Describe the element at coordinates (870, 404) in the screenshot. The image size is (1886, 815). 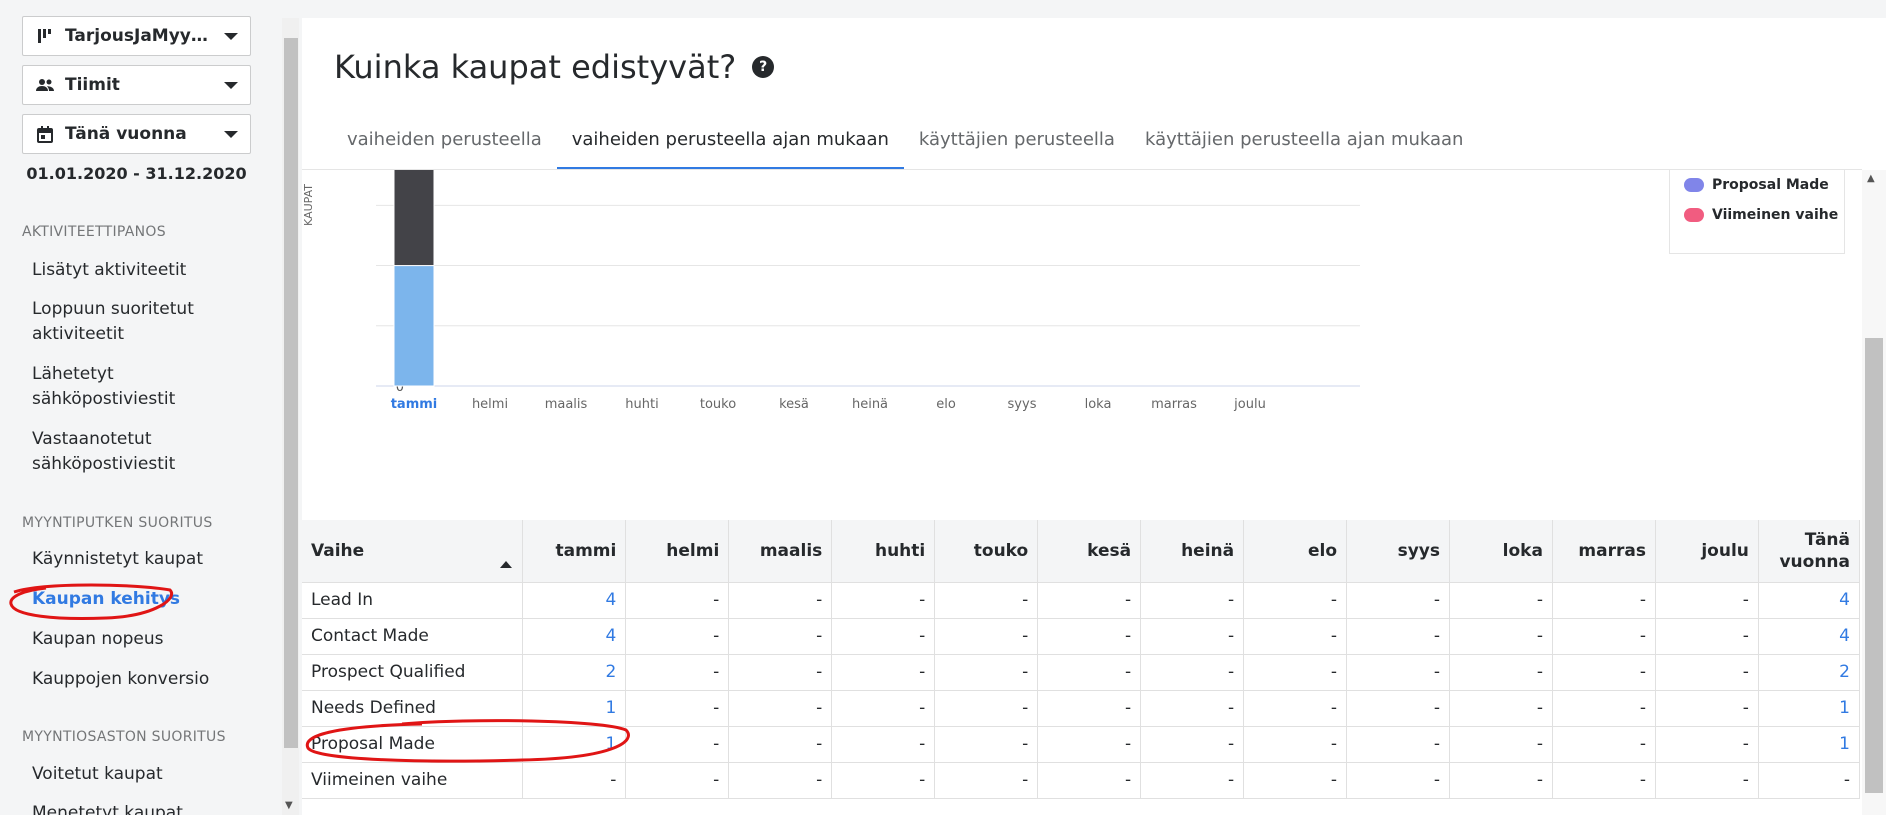
I see `x-tick-label: heinä` at that location.